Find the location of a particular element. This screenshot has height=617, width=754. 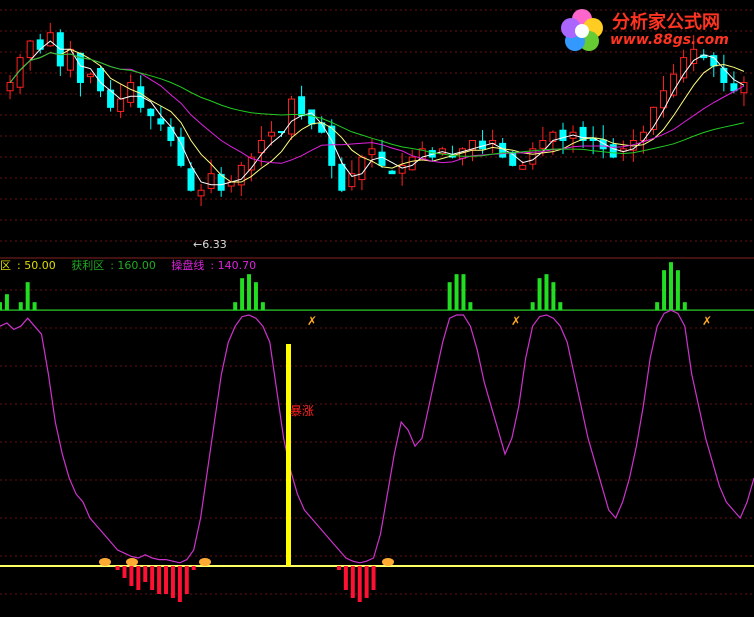

logo-title: 分析家公式网 is located at coordinates (666, 22).